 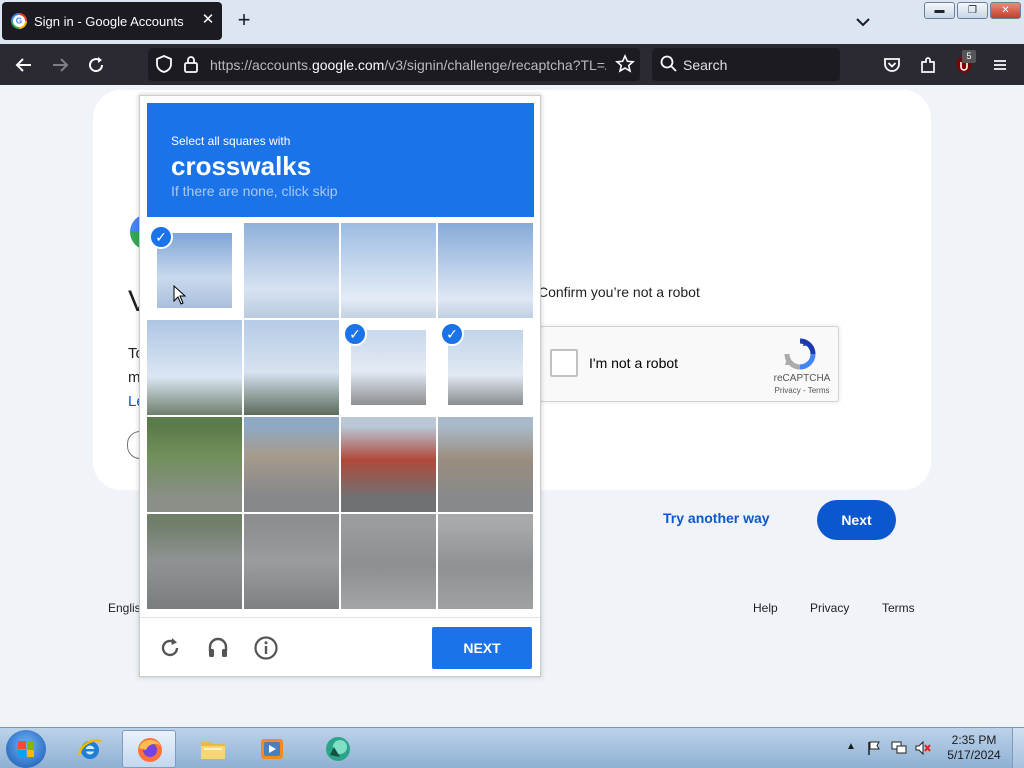 What do you see at coordinates (800, 354) in the screenshot?
I see `recaptcha-logo-icon` at bounding box center [800, 354].